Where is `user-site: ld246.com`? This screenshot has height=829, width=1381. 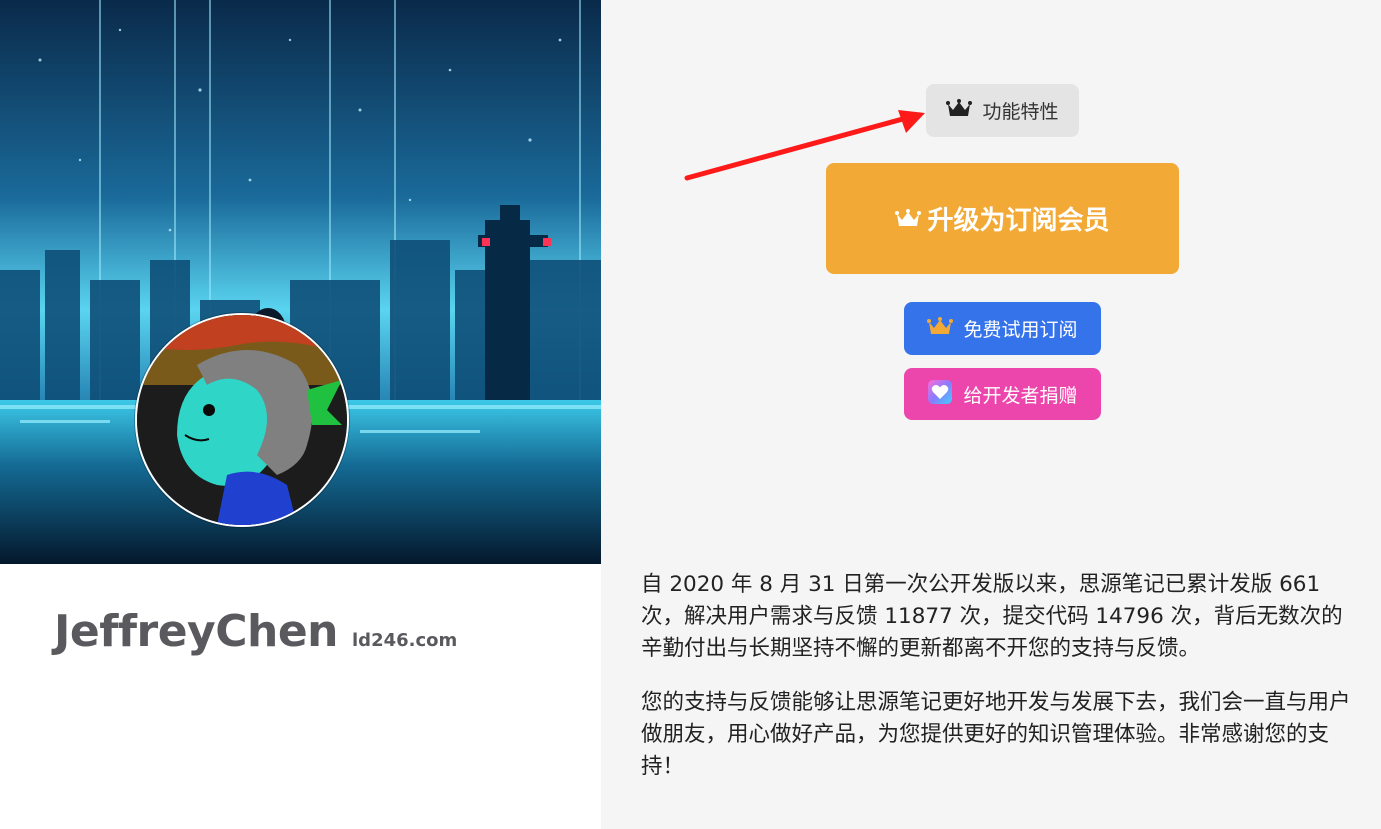 user-site: ld246.com is located at coordinates (405, 640).